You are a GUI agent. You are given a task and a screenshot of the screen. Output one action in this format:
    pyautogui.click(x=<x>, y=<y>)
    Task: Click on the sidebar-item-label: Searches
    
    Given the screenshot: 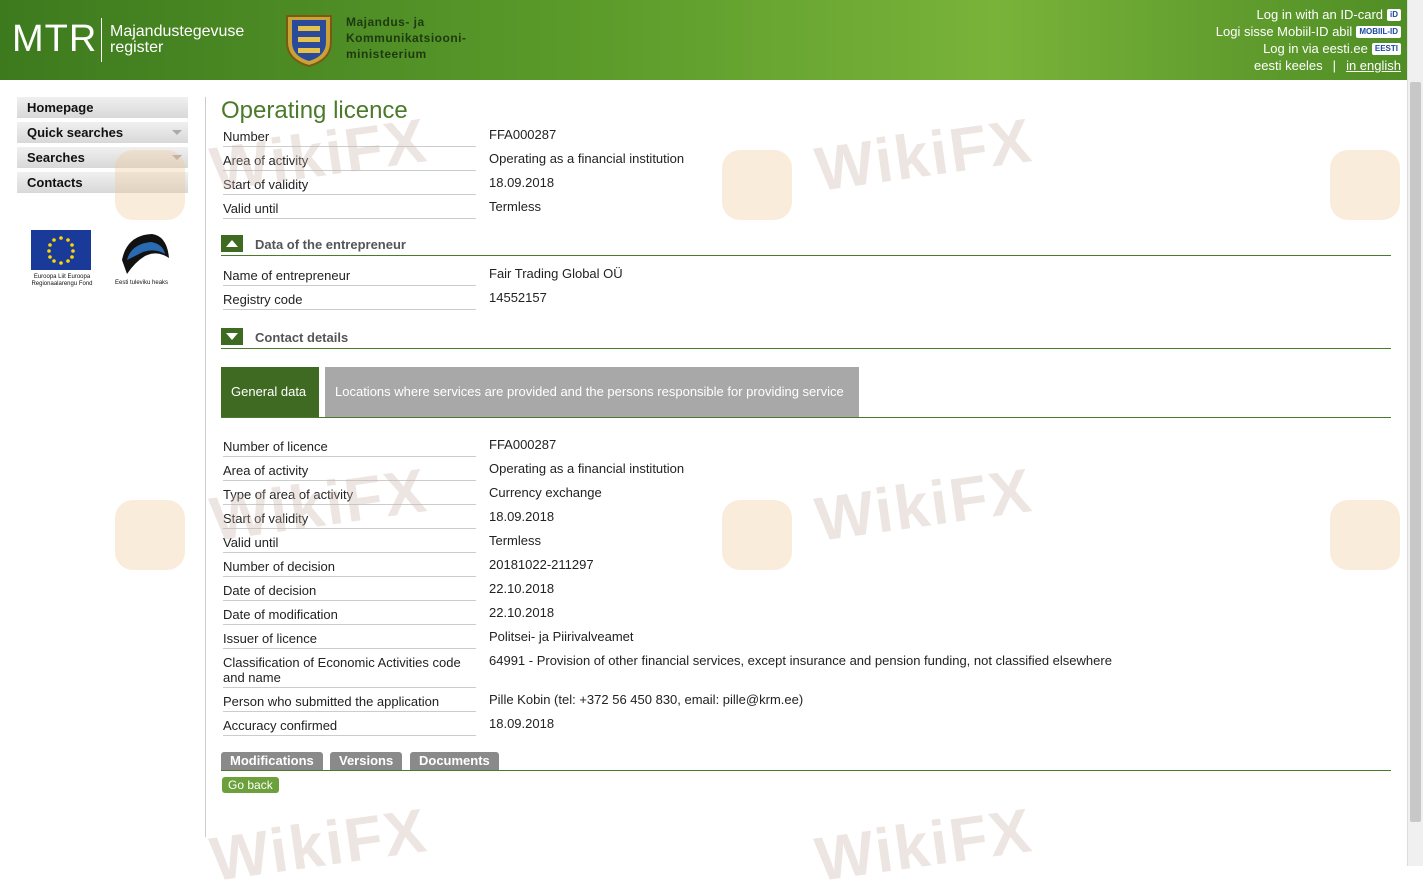 What is the action you would take?
    pyautogui.click(x=56, y=157)
    